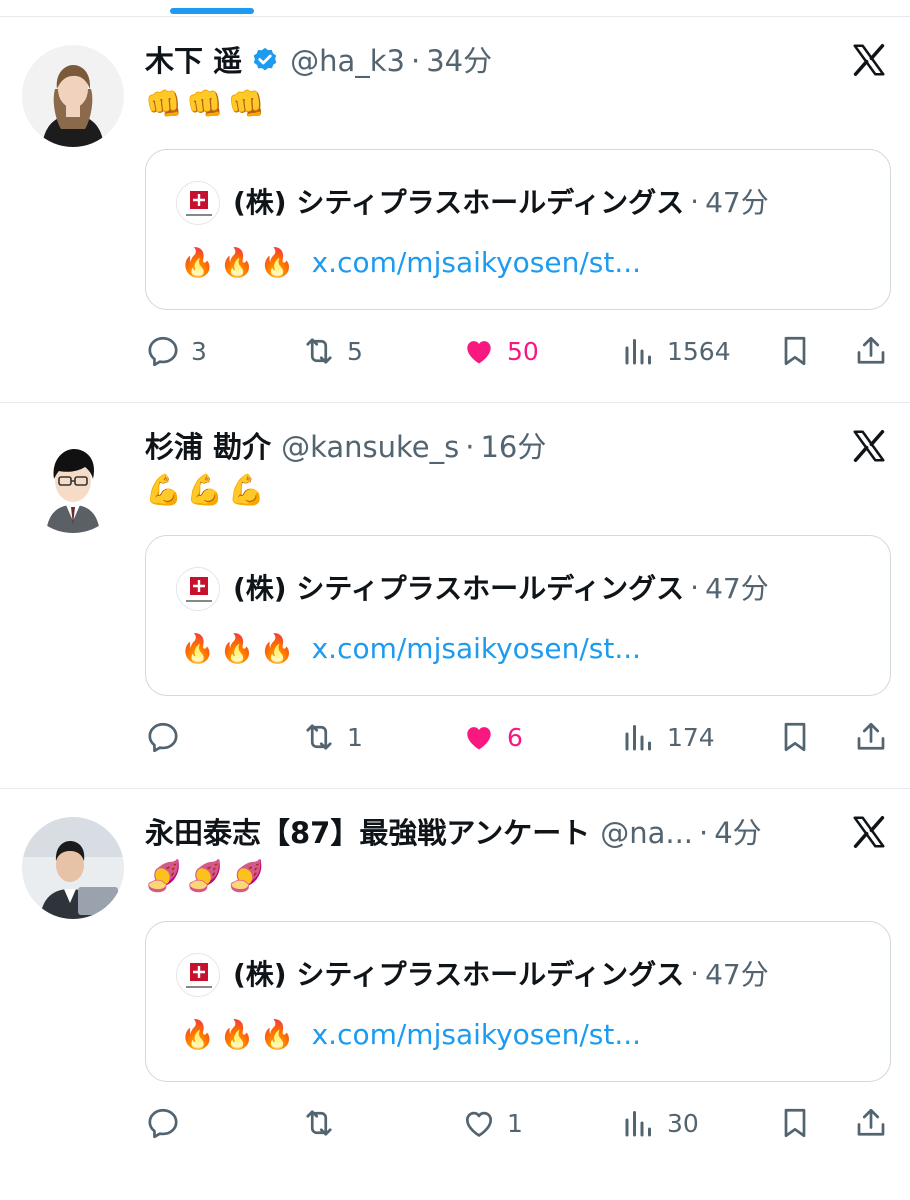  I want to click on tweet-header: 木下 遥 @ha_k3 · 34分, so click(318, 61).